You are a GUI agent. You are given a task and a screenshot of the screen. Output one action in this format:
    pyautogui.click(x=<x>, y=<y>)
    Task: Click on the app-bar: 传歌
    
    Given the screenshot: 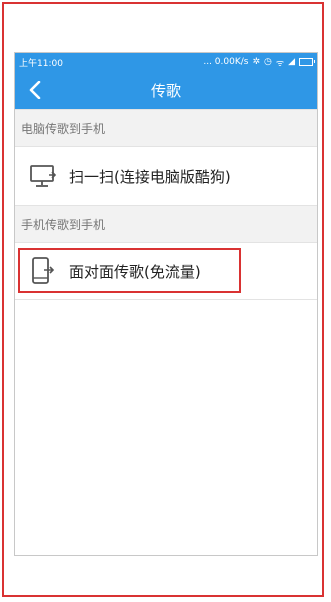 What is the action you would take?
    pyautogui.click(x=166, y=90)
    